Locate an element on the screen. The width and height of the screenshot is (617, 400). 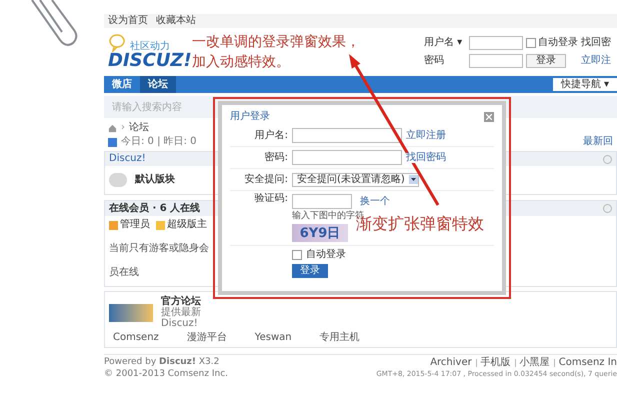
footer-link: Comsenz In is located at coordinates (587, 363).